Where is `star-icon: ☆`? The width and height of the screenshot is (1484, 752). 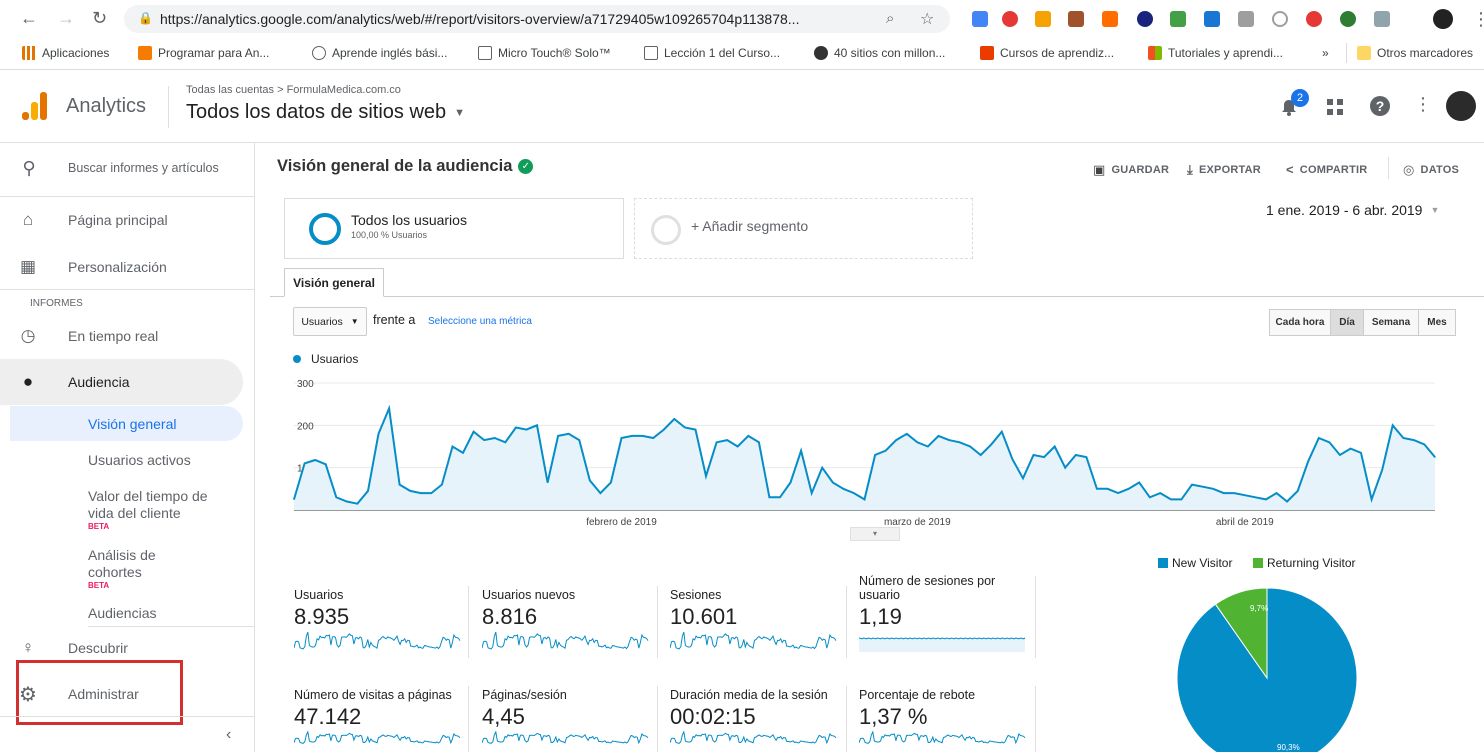
star-icon: ☆ is located at coordinates (927, 19).